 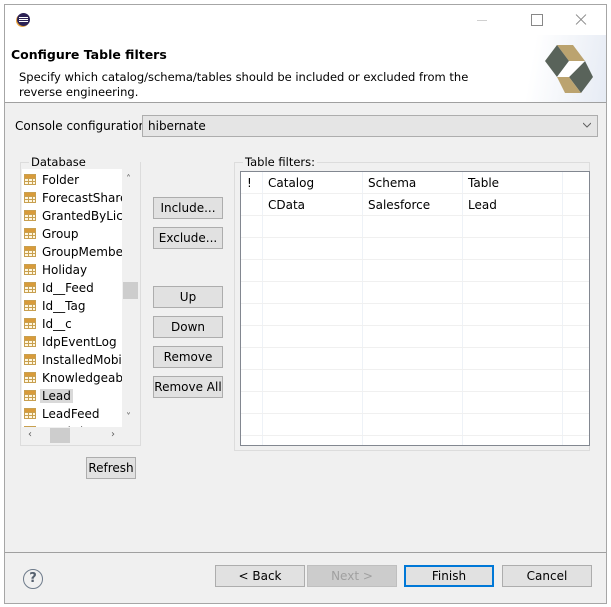 I want to click on schema-table-label: LeadFeed, so click(x=71, y=413).